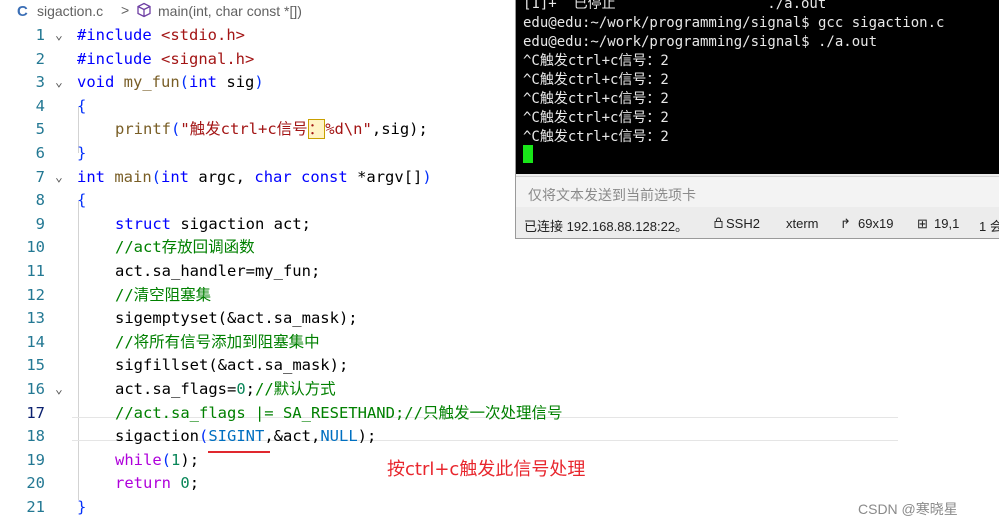 This screenshot has height=527, width=999. What do you see at coordinates (450, 319) in the screenshot?
I see `code-line: 13 sigemptyset(&act.sa_mask);` at bounding box center [450, 319].